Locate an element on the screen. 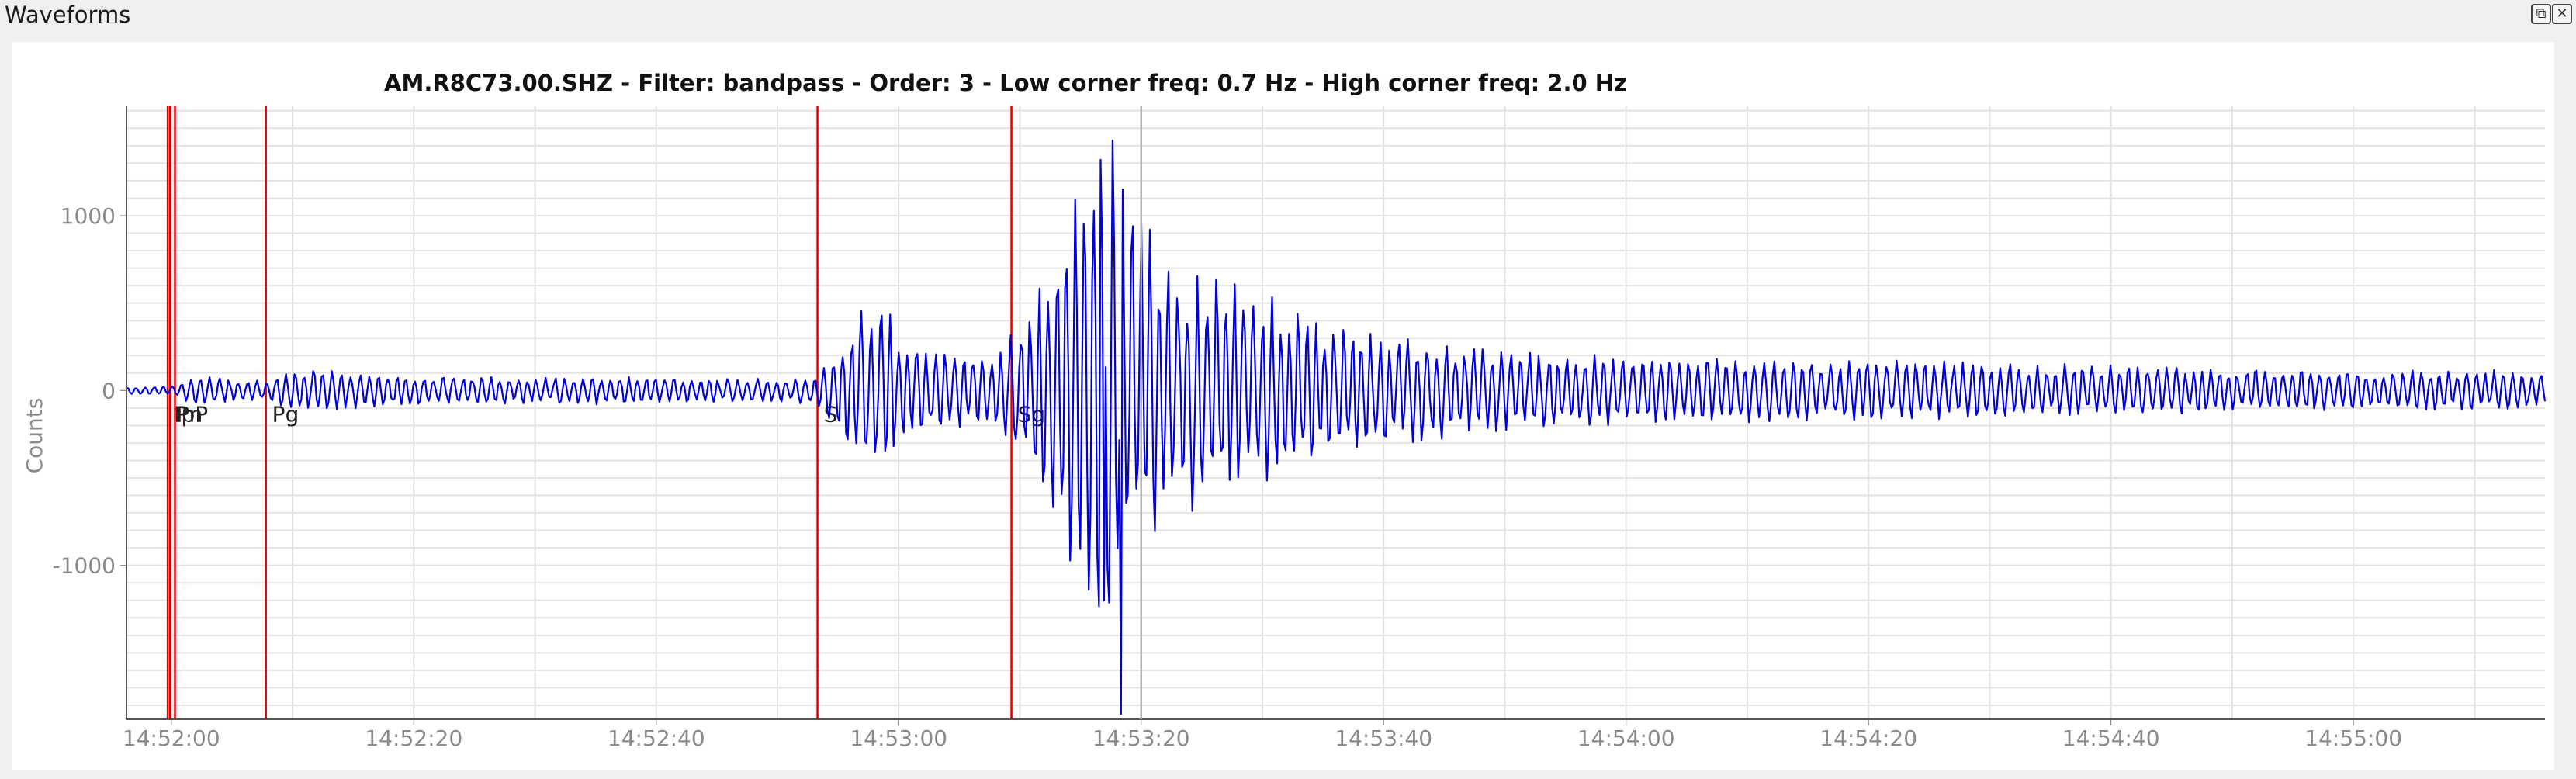 This screenshot has width=2576, height=779. pick-label-pP: pP is located at coordinates (194, 414).